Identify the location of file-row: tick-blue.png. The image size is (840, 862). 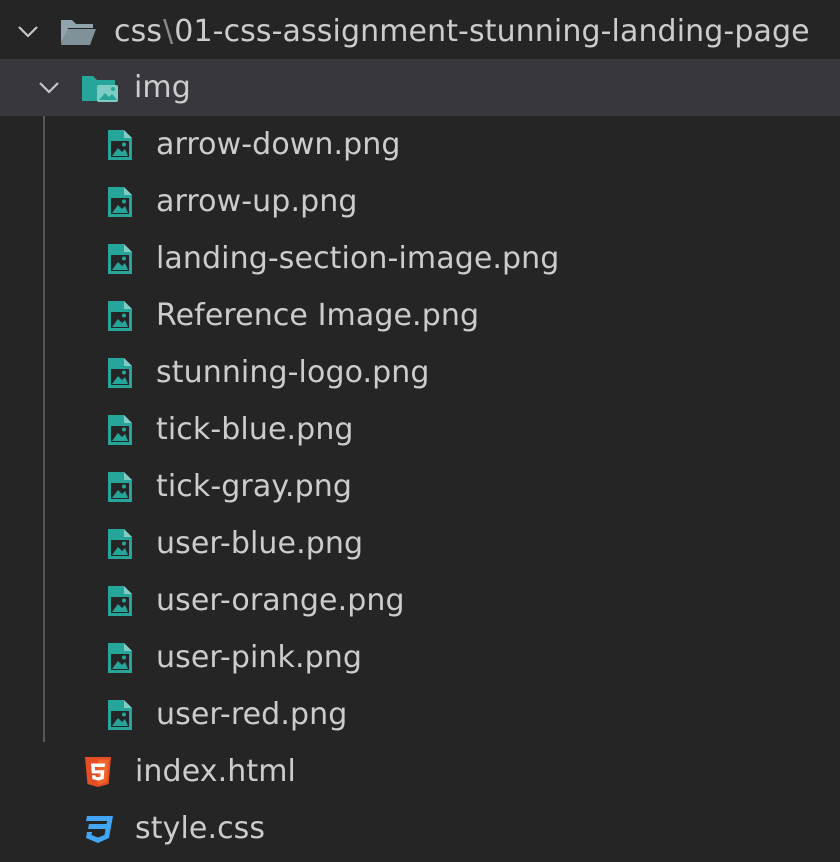
(420, 429).